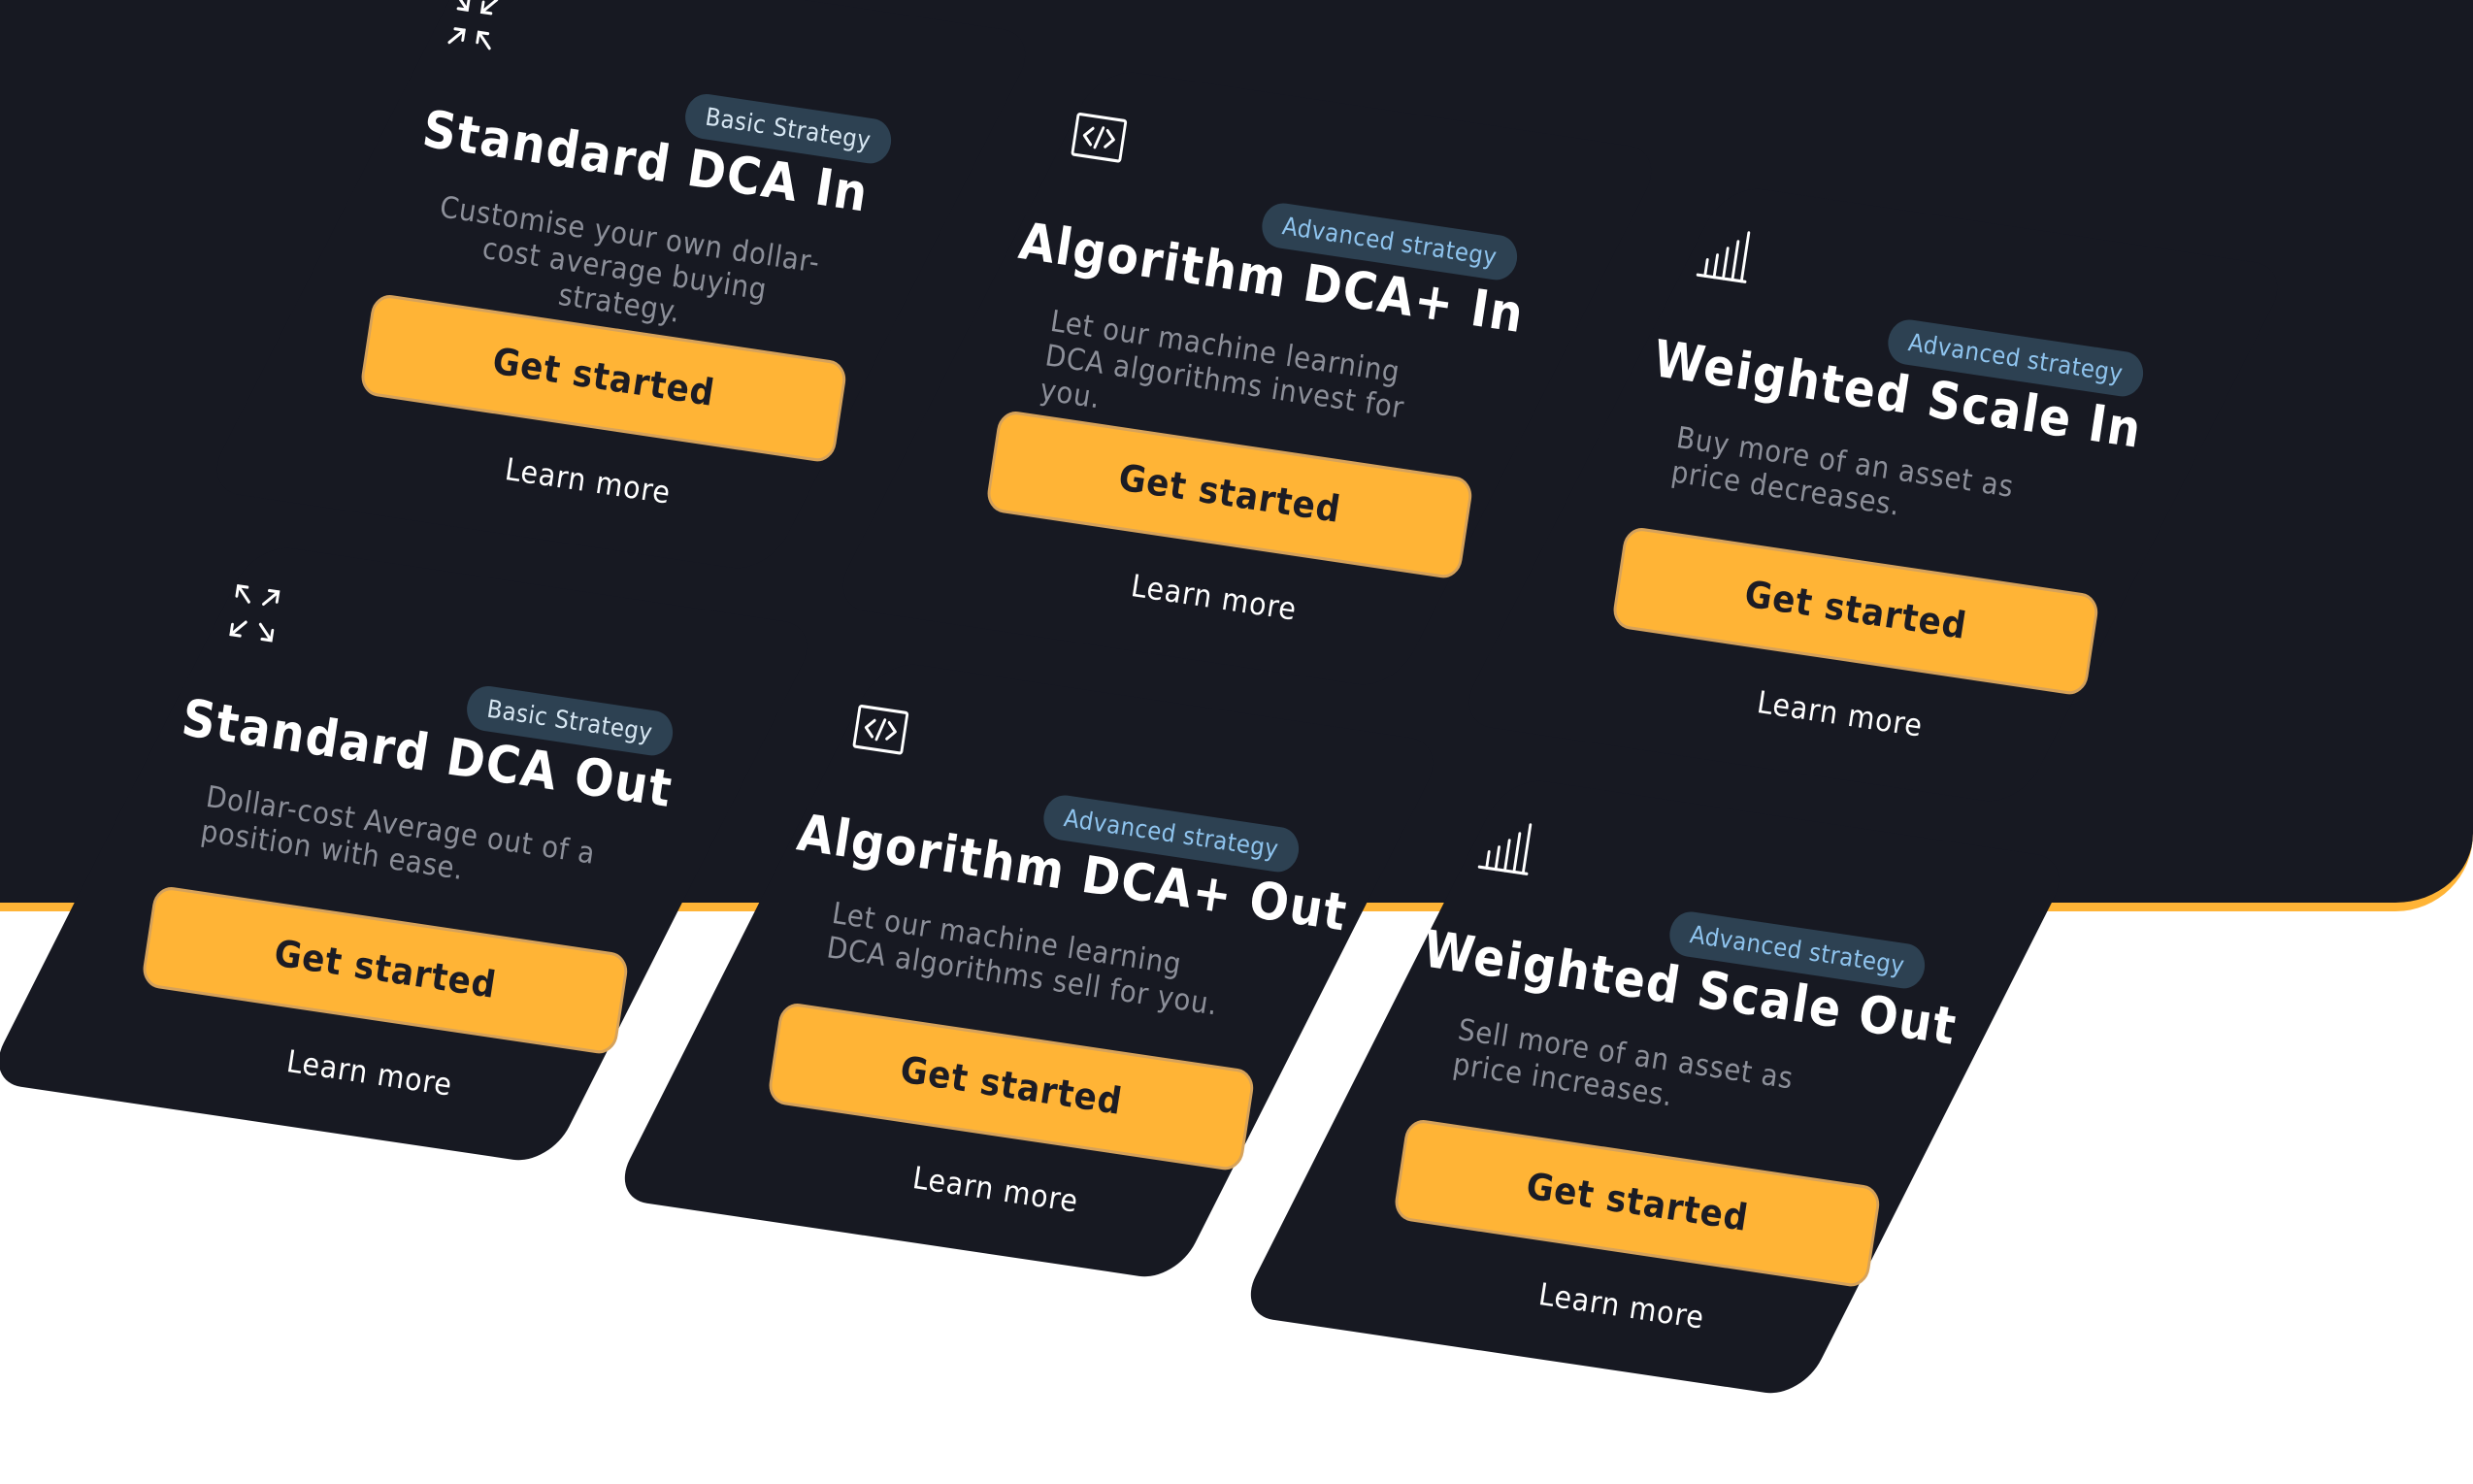  What do you see at coordinates (254, 613) in the screenshot?
I see `expand-arrows-icon` at bounding box center [254, 613].